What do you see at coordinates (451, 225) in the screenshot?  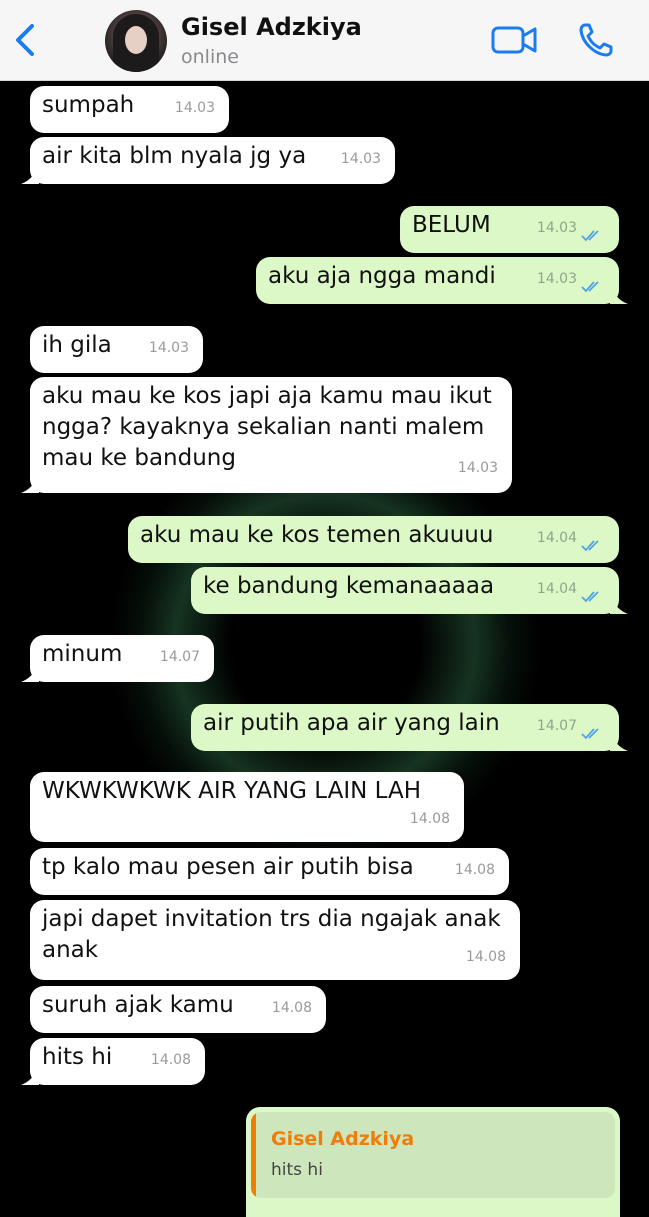 I see `message-text: BELUM` at bounding box center [451, 225].